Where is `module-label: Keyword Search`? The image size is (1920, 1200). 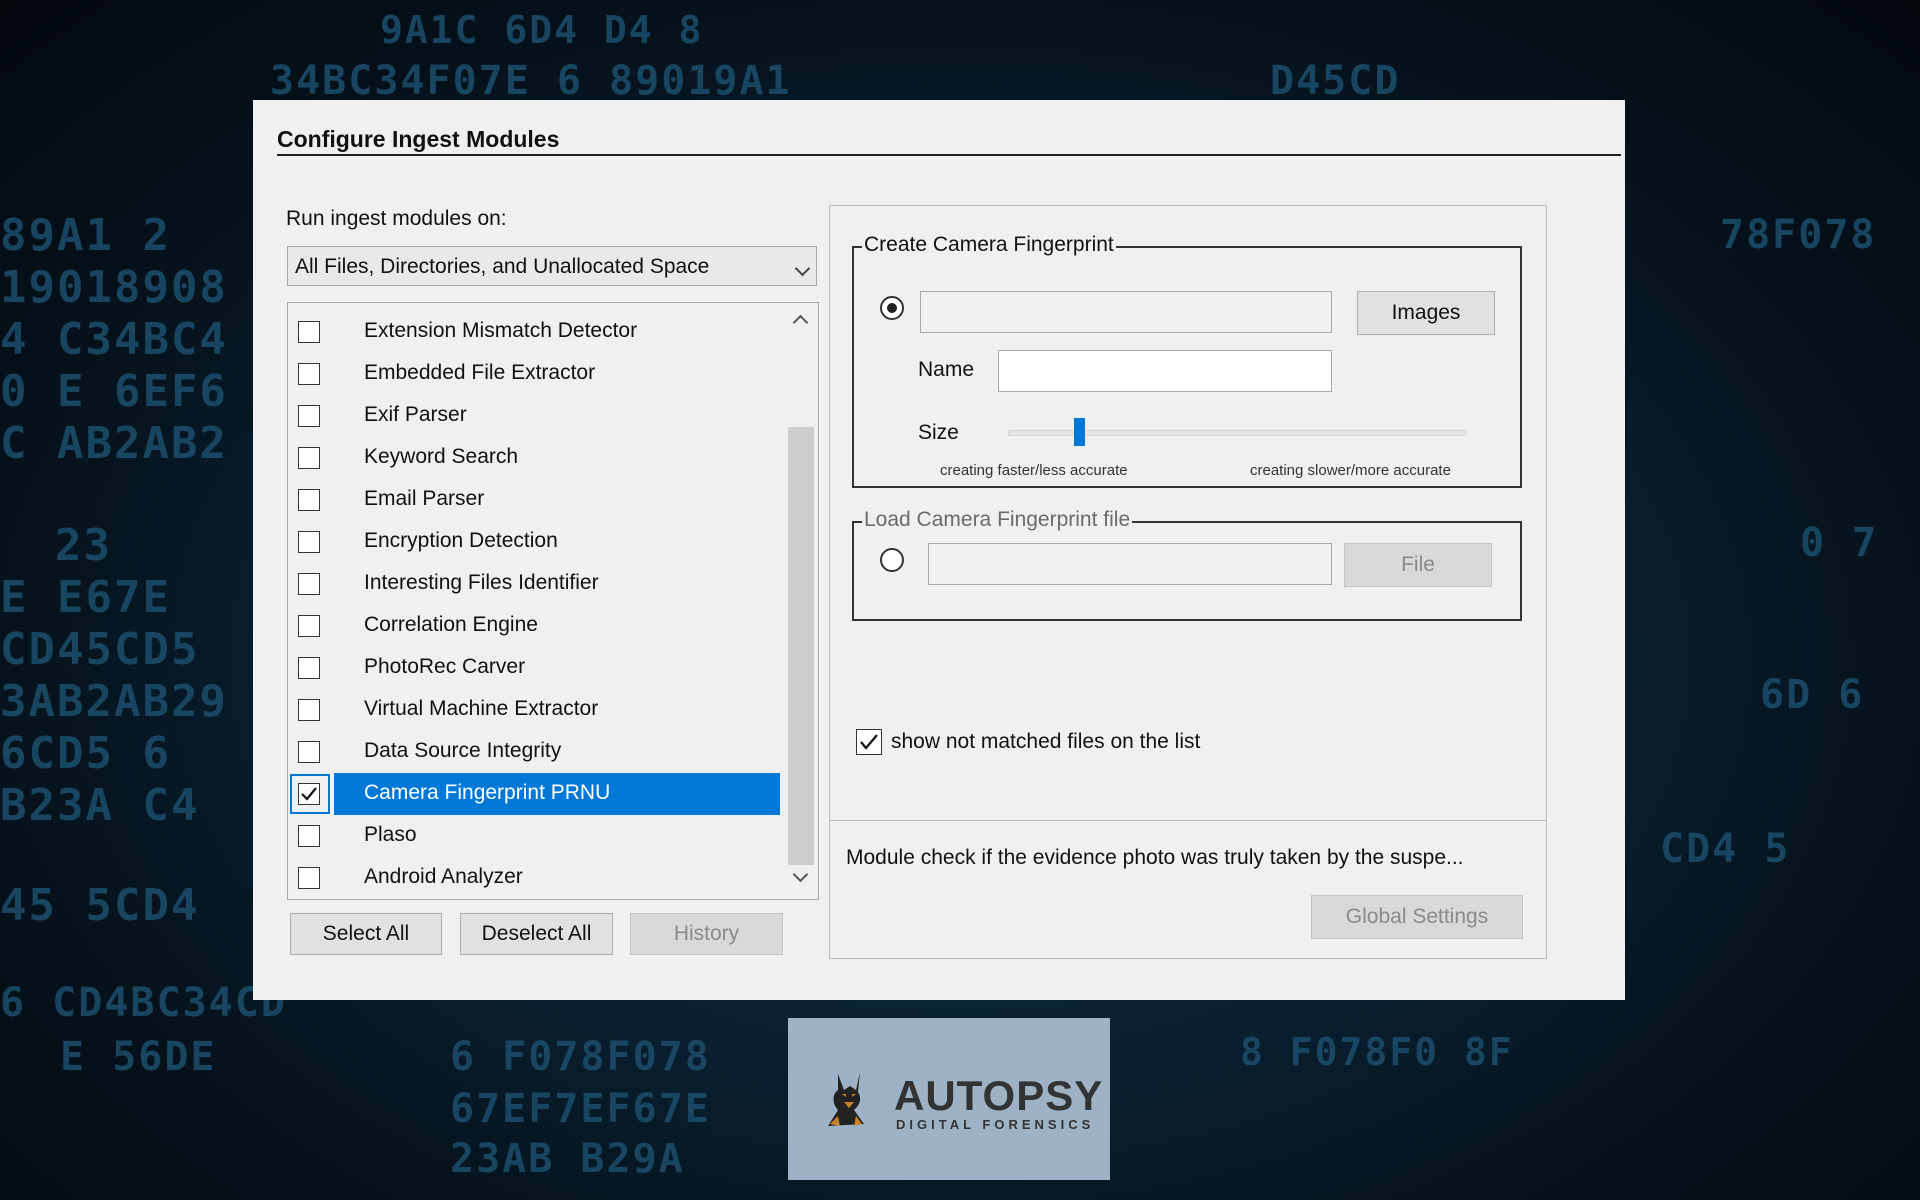 module-label: Keyword Search is located at coordinates (441, 456).